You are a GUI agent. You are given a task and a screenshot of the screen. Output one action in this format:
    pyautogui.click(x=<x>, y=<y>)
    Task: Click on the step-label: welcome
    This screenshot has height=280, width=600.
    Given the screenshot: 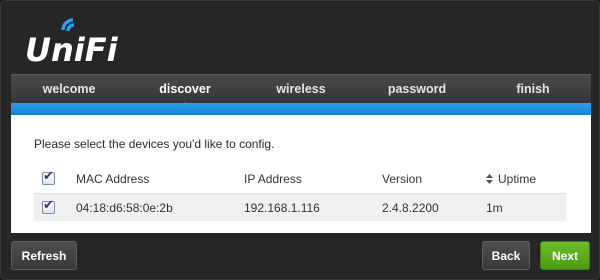 What is the action you would take?
    pyautogui.click(x=69, y=89)
    